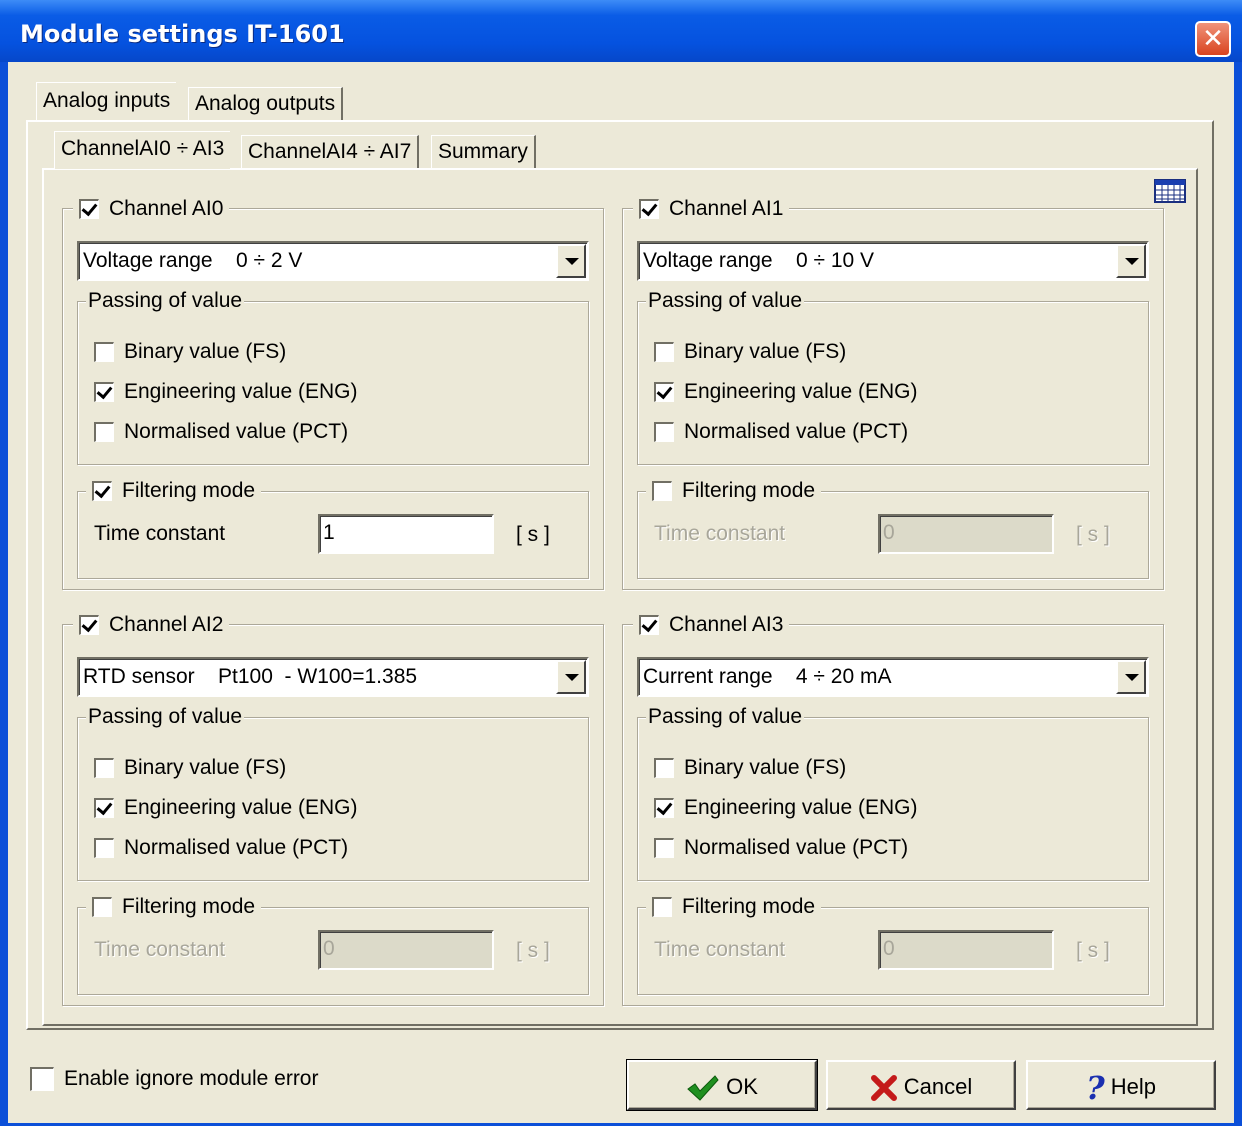 Image resolution: width=1242 pixels, height=1126 pixels. What do you see at coordinates (711, 209) in the screenshot?
I see `channel-enable-checkbox: Channel AI1` at bounding box center [711, 209].